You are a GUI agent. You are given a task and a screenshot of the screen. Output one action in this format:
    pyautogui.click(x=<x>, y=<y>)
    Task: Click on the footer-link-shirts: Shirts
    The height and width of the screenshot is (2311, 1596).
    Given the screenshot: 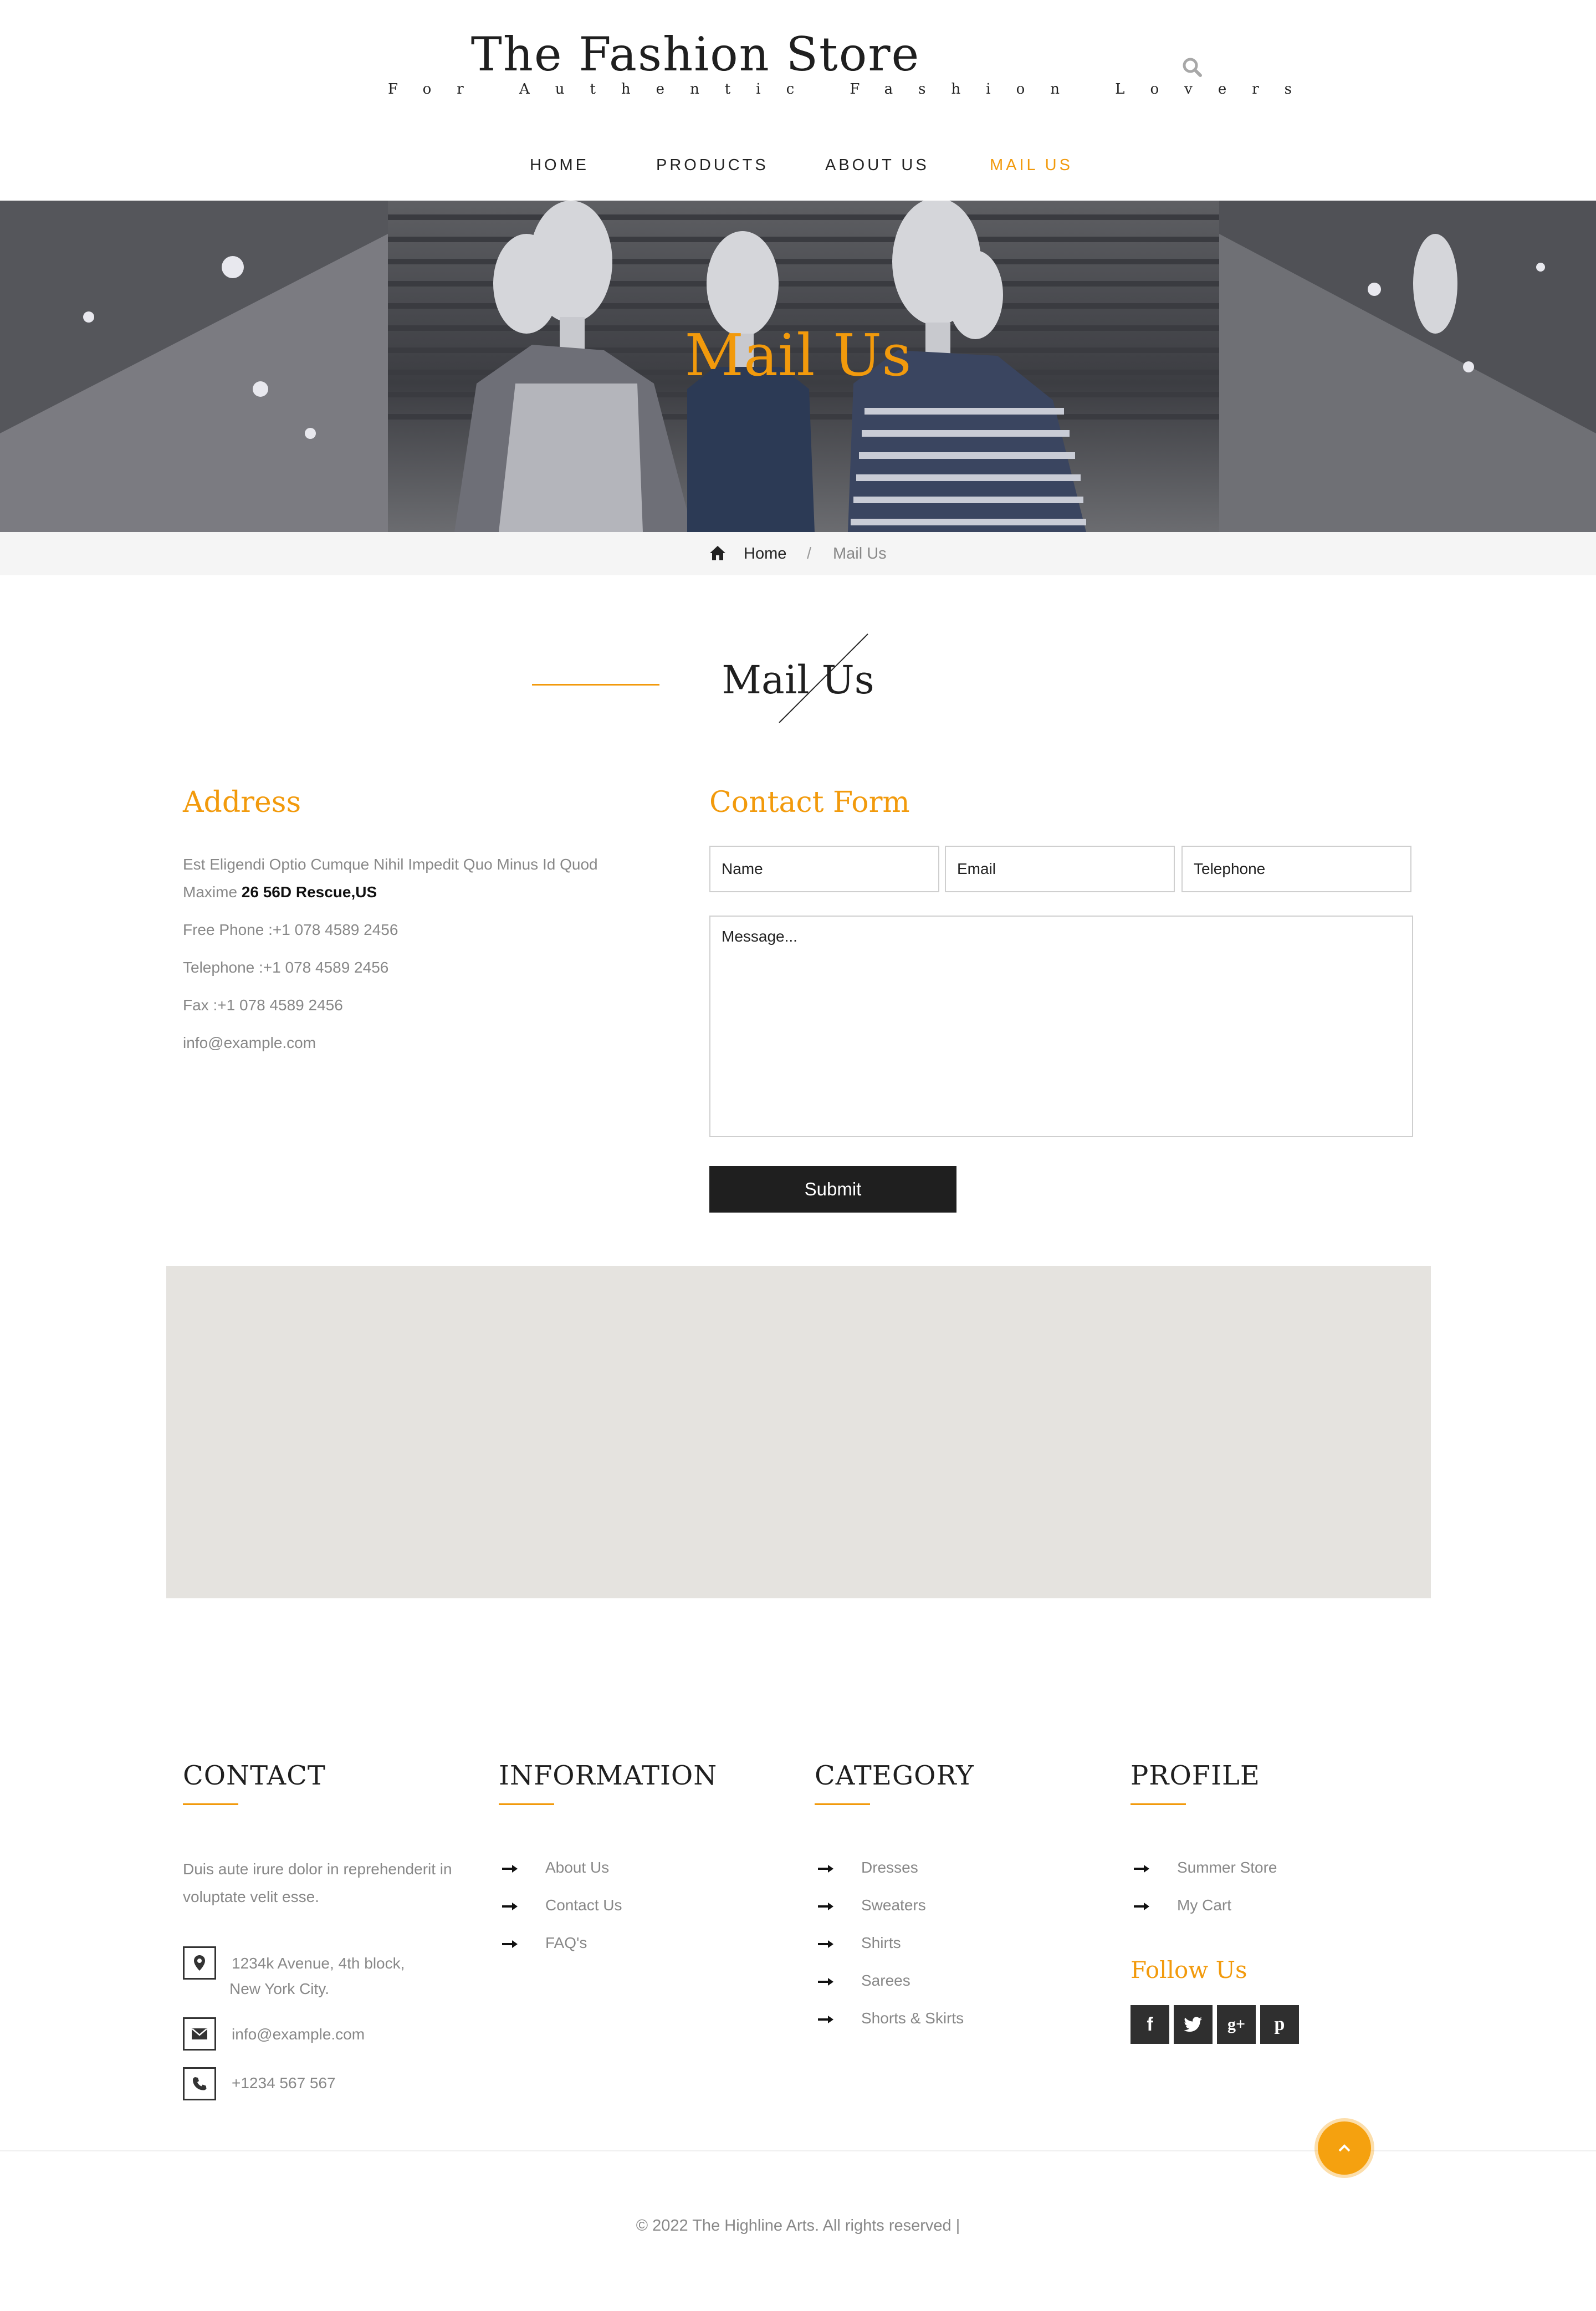 What is the action you would take?
    pyautogui.click(x=881, y=1943)
    